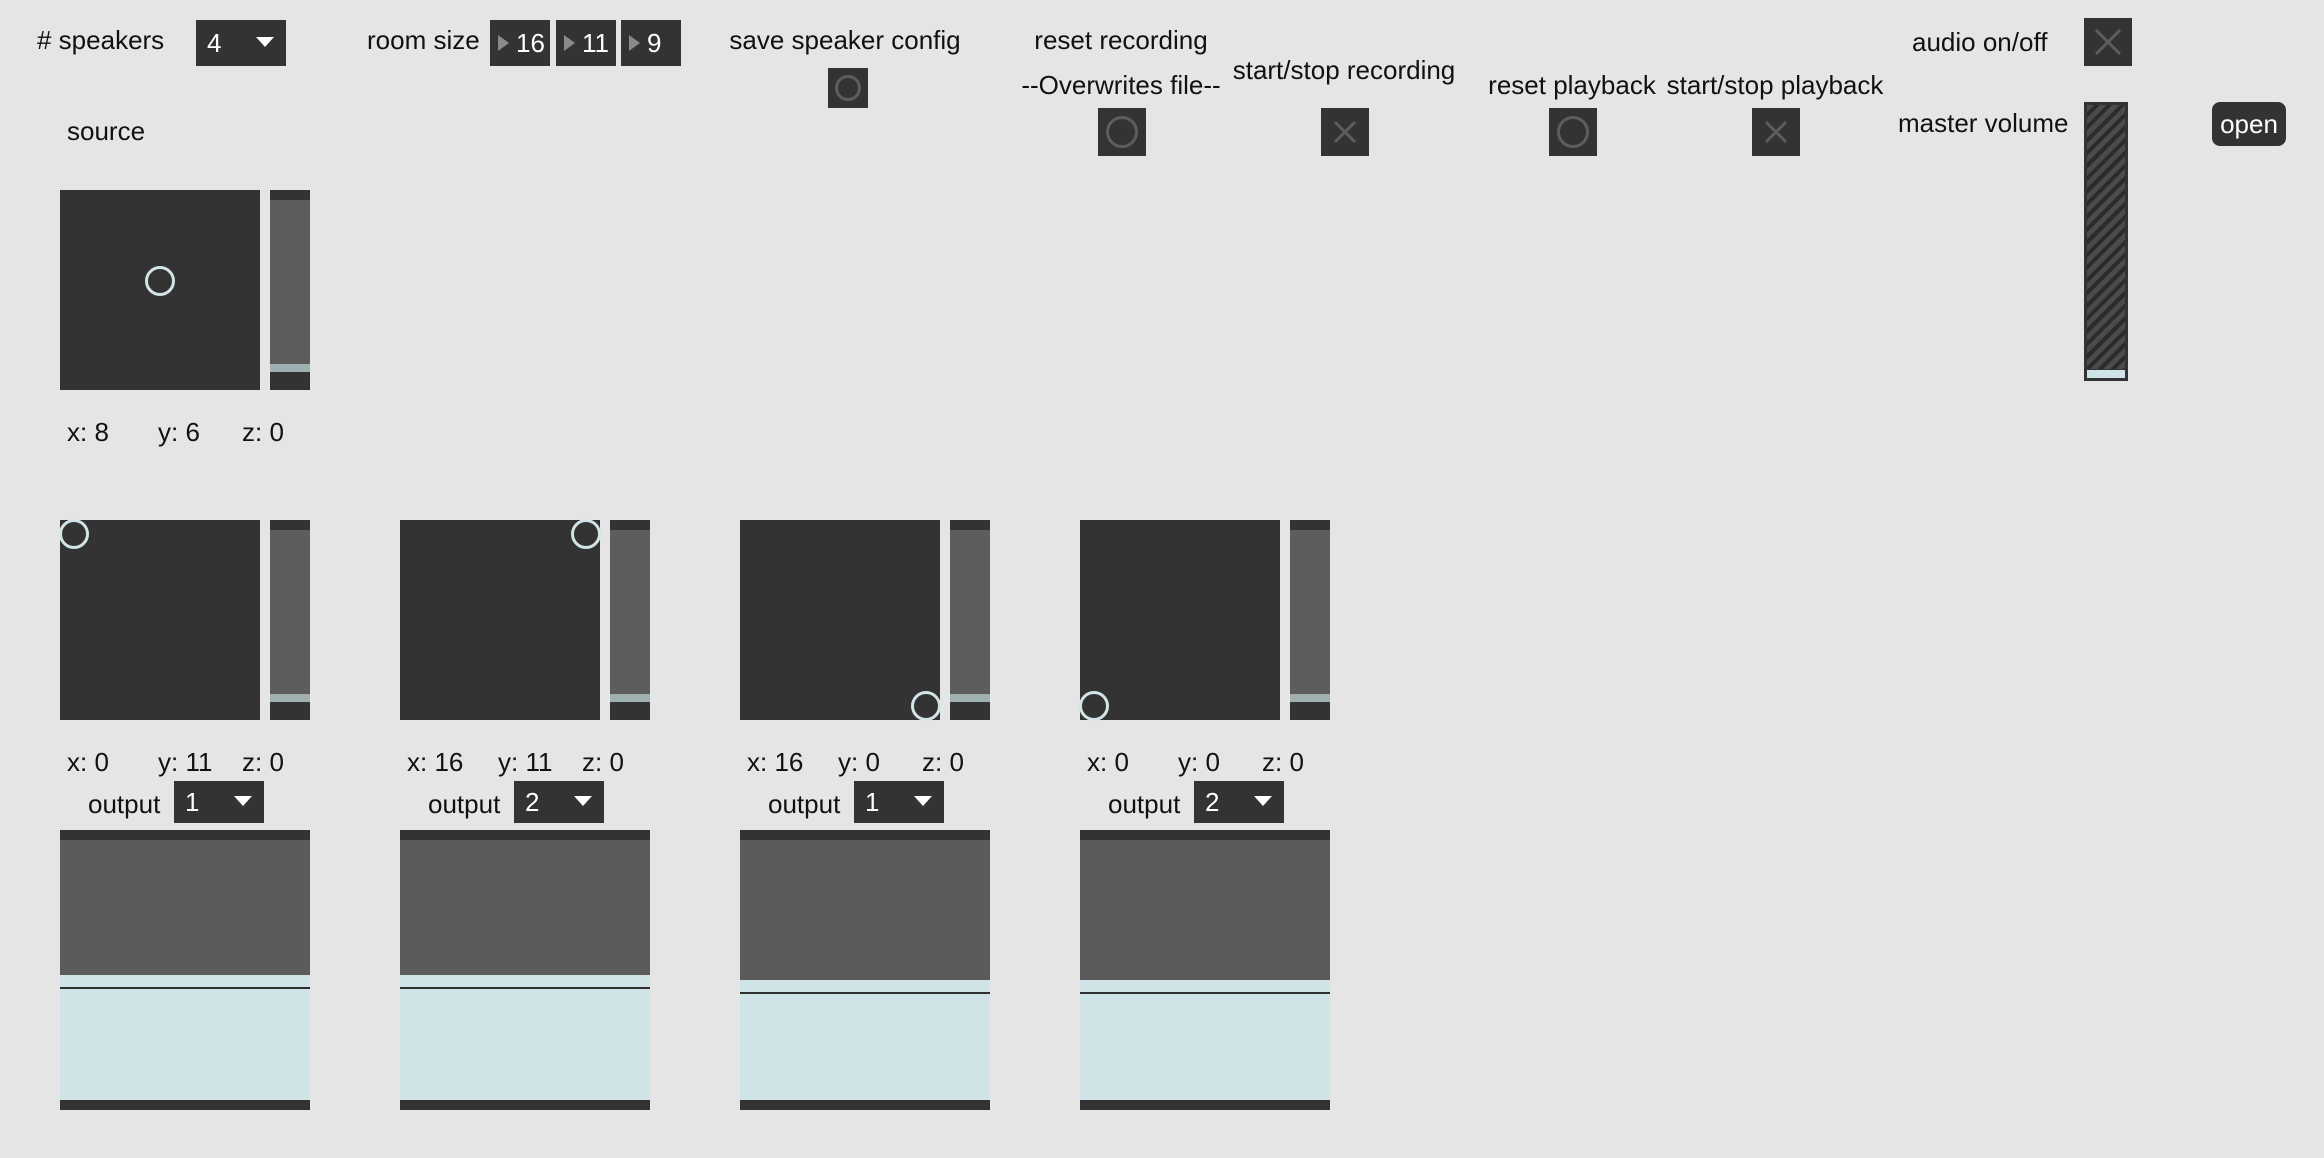 The width and height of the screenshot is (2324, 1158). Describe the element at coordinates (423, 40) in the screenshot. I see `room-size-label: room size` at that location.